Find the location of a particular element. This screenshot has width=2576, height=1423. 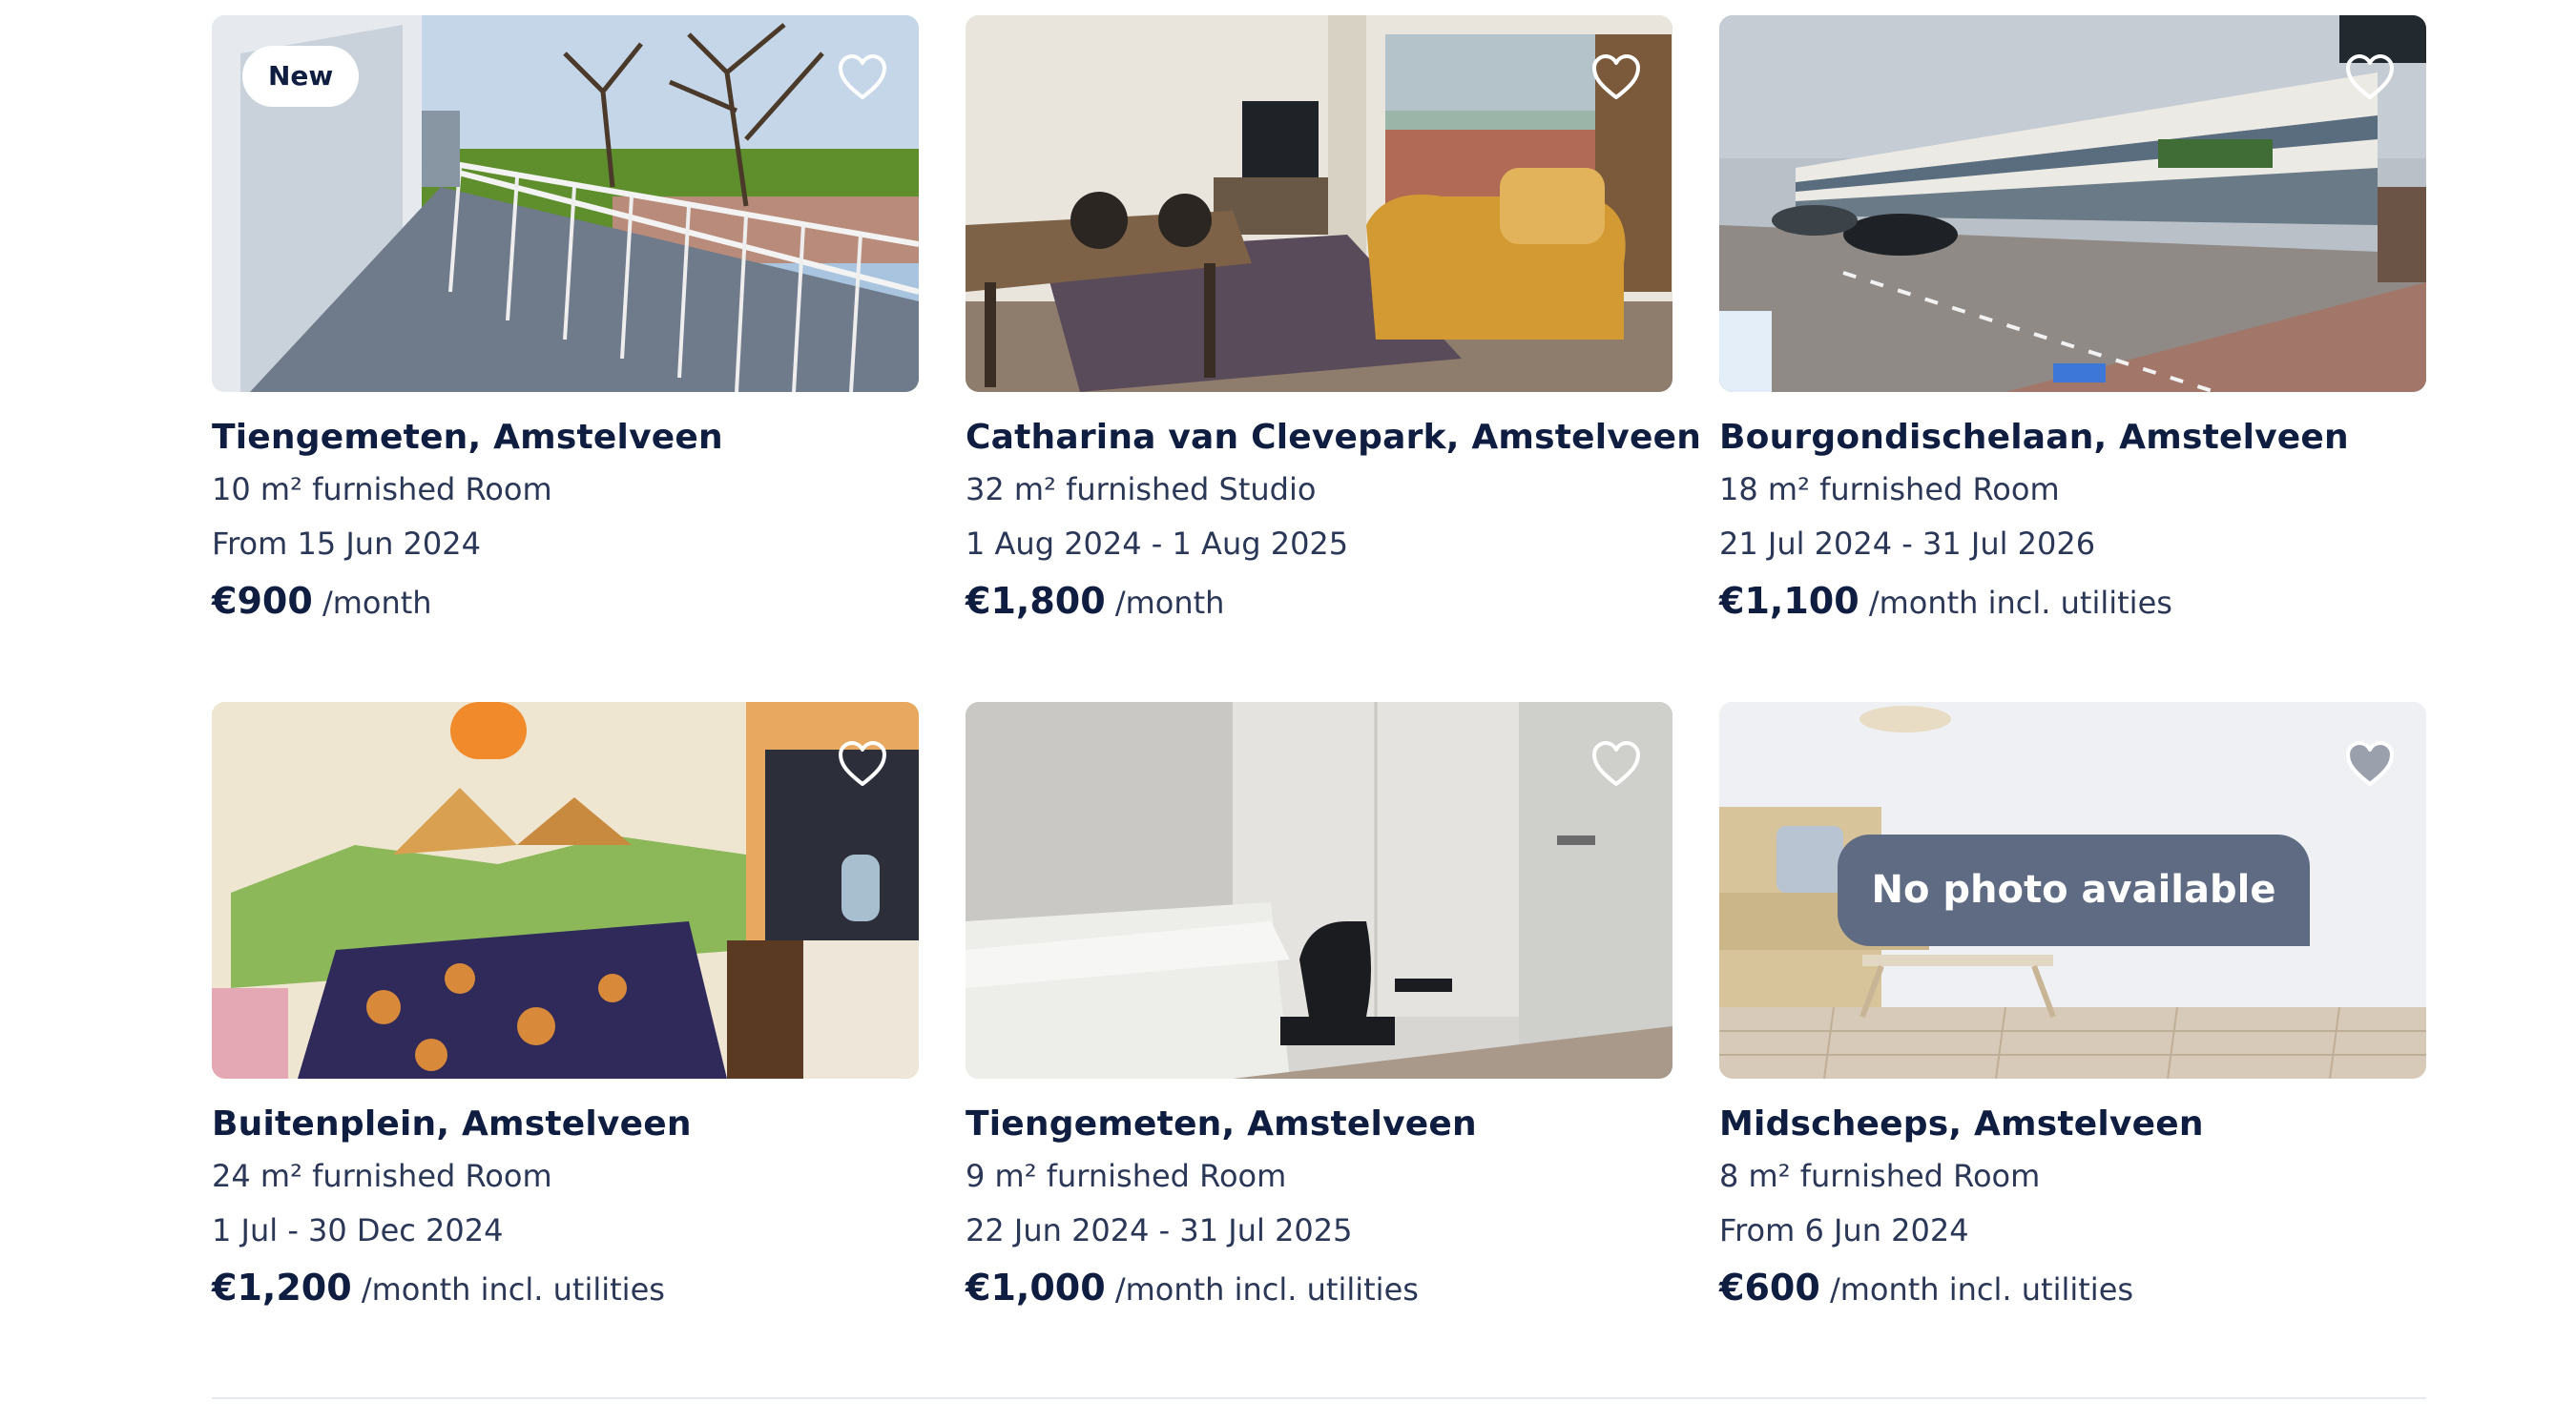

bedroom-photo is located at coordinates (565, 890).